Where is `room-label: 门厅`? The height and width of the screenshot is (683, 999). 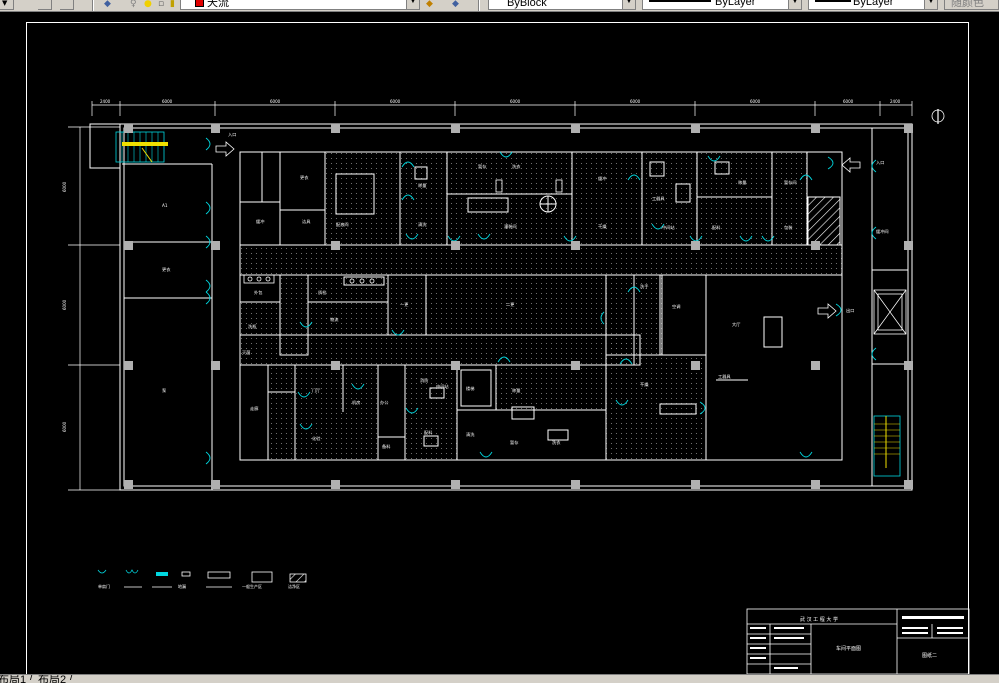 room-label: 门厅 is located at coordinates (316, 390).